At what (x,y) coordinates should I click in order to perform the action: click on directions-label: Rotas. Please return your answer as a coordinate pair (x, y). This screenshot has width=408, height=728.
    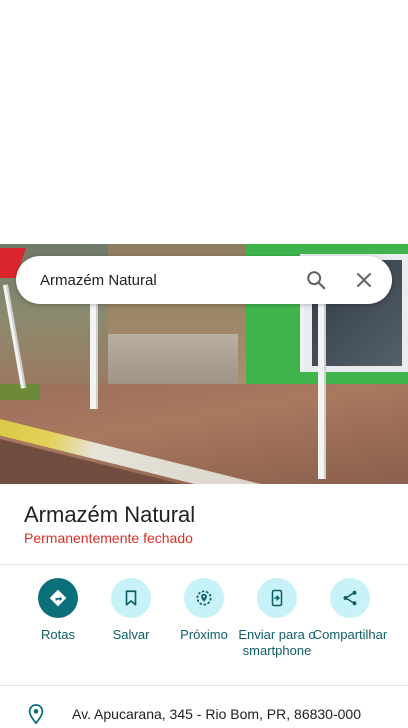
    Looking at the image, I should click on (58, 634).